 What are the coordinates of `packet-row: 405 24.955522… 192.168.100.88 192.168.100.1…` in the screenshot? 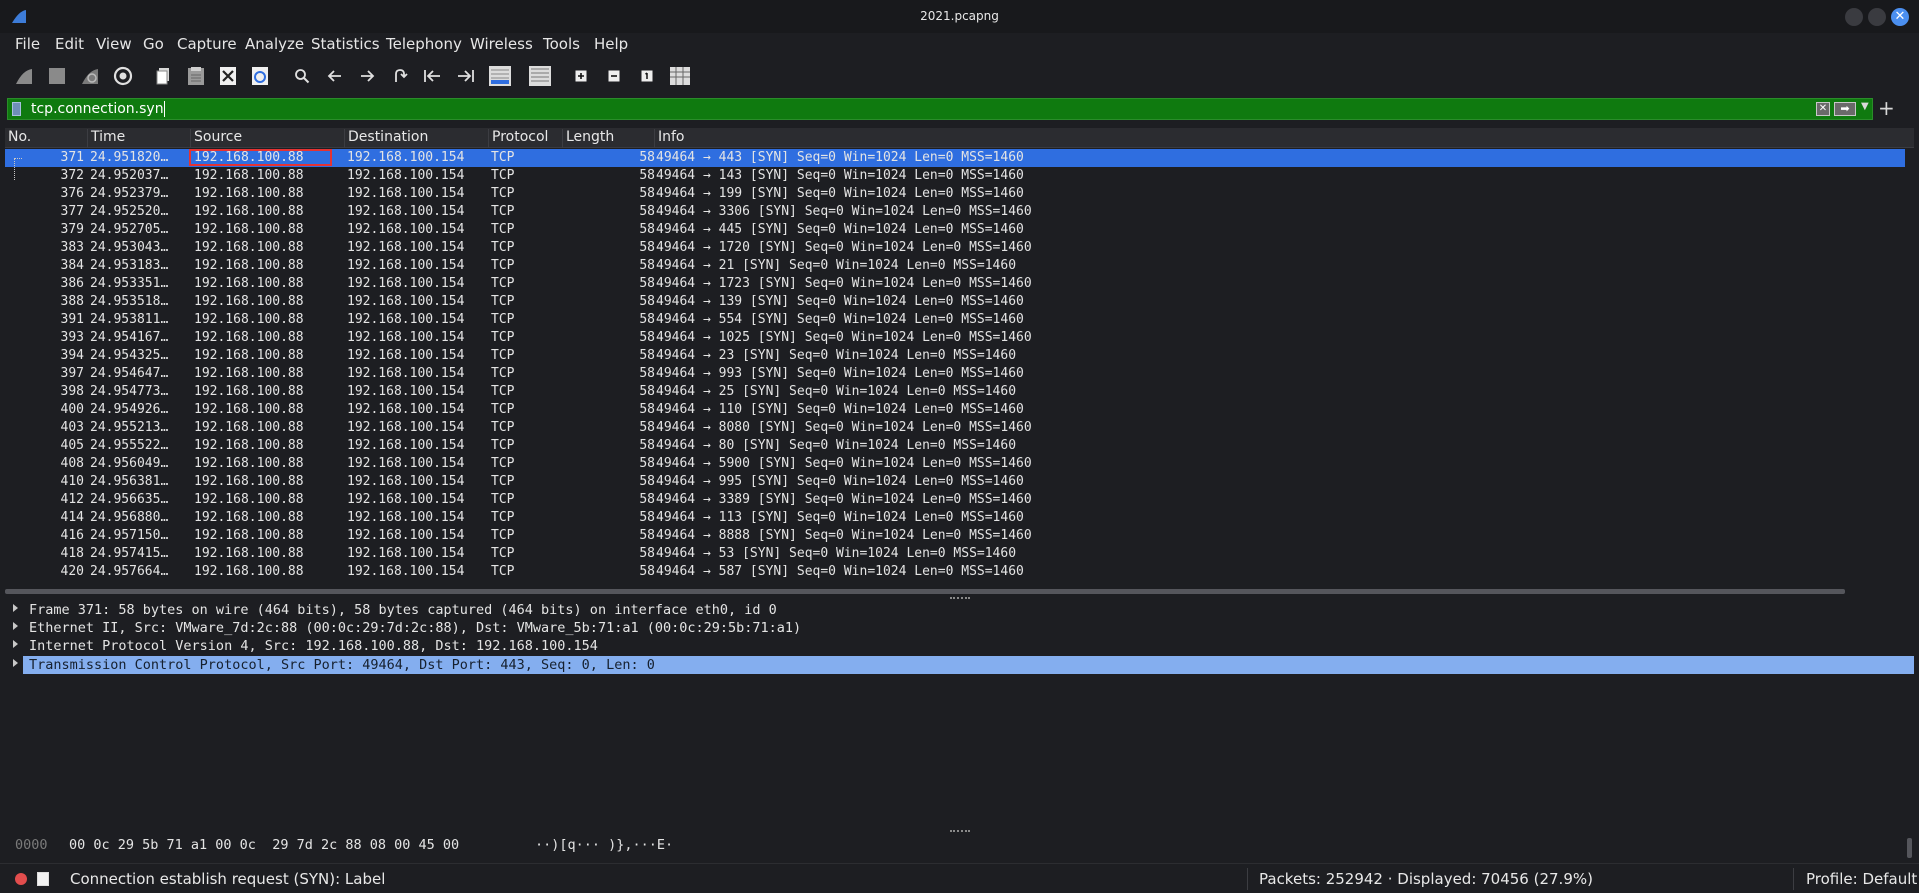 It's located at (959, 446).